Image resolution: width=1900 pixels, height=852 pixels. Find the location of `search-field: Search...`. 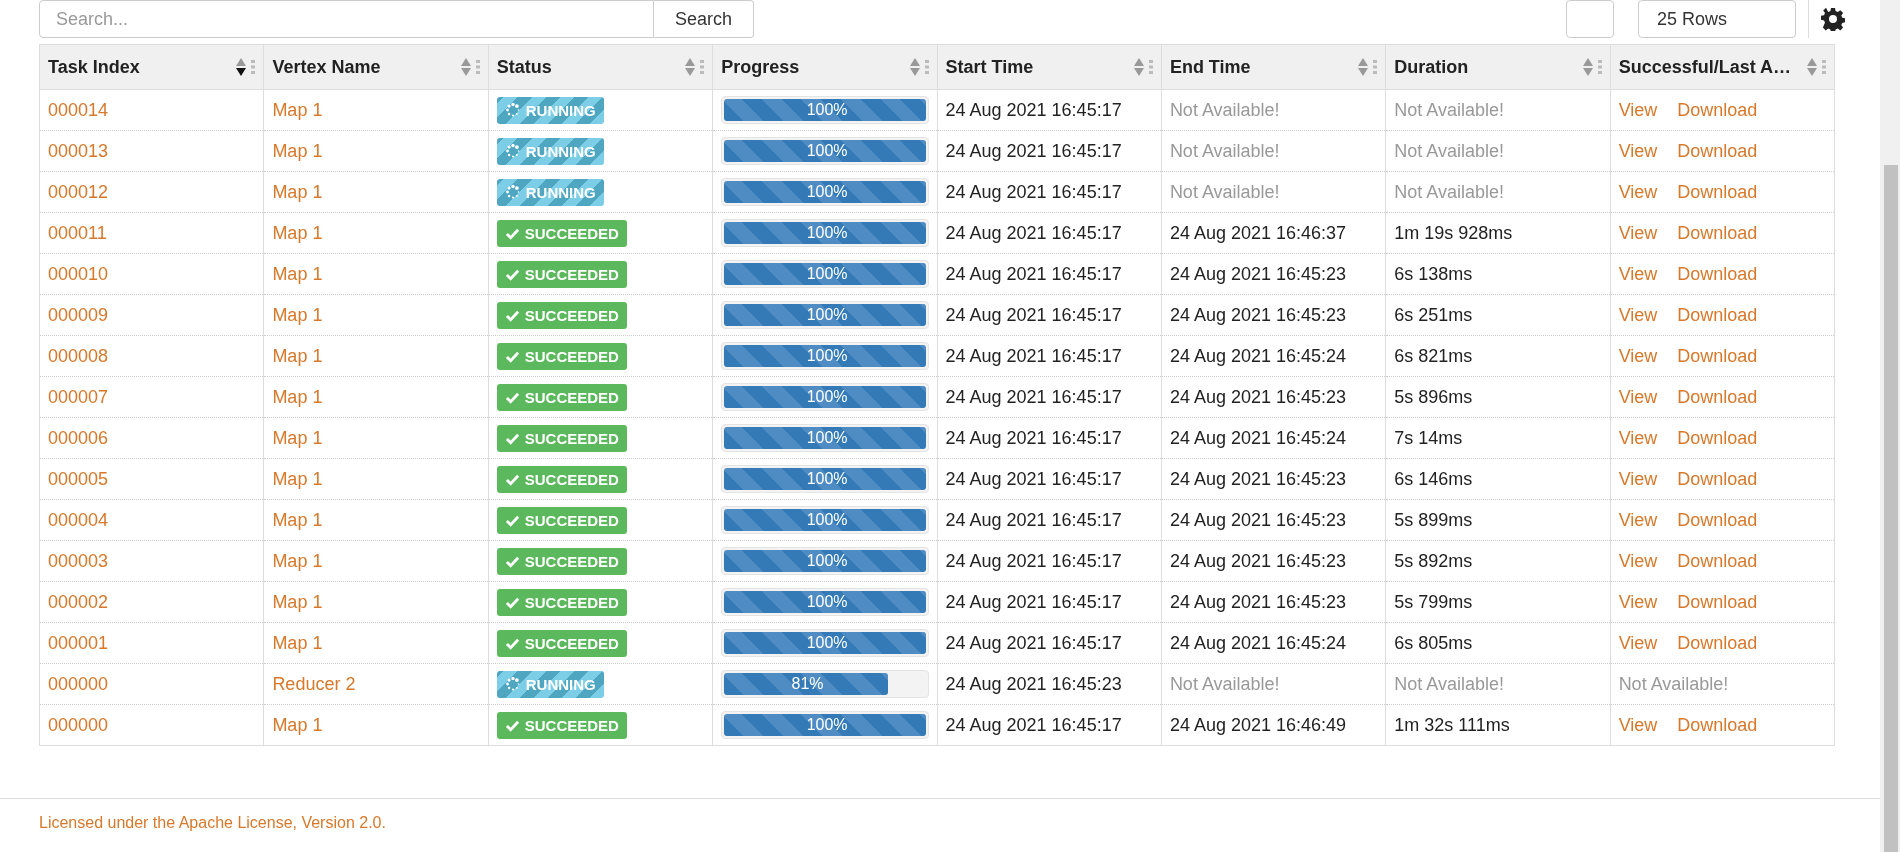

search-field: Search... is located at coordinates (346, 19).